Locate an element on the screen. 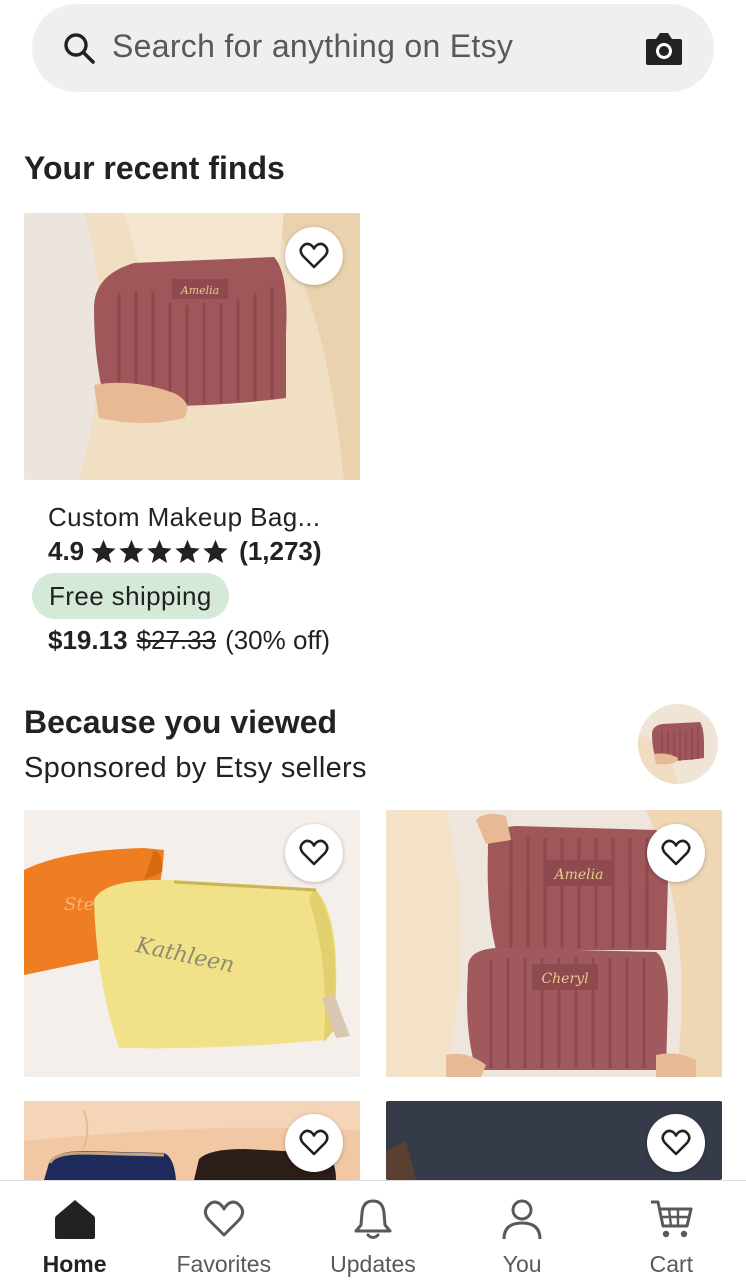 The height and width of the screenshot is (1280, 746). nav-home: Home is located at coordinates (74, 1230).